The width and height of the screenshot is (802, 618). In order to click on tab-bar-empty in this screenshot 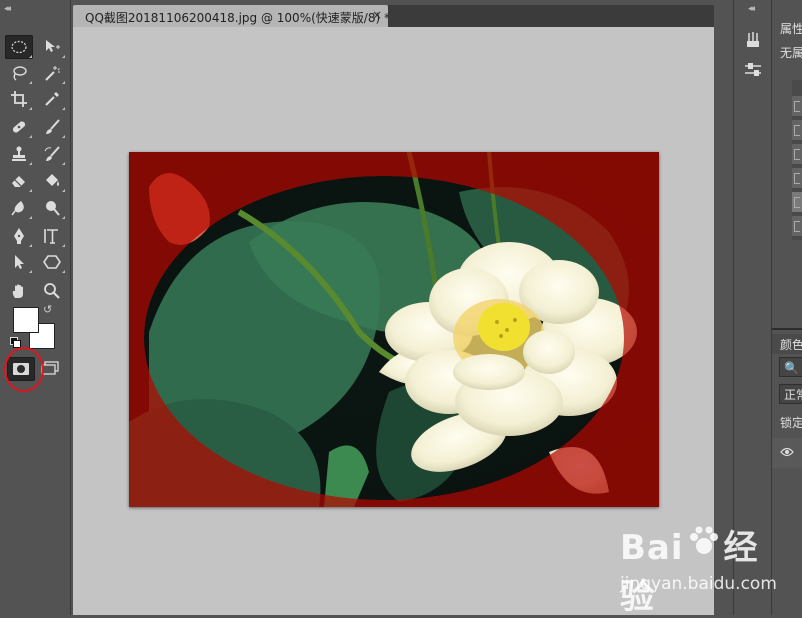, I will do `click(551, 16)`.